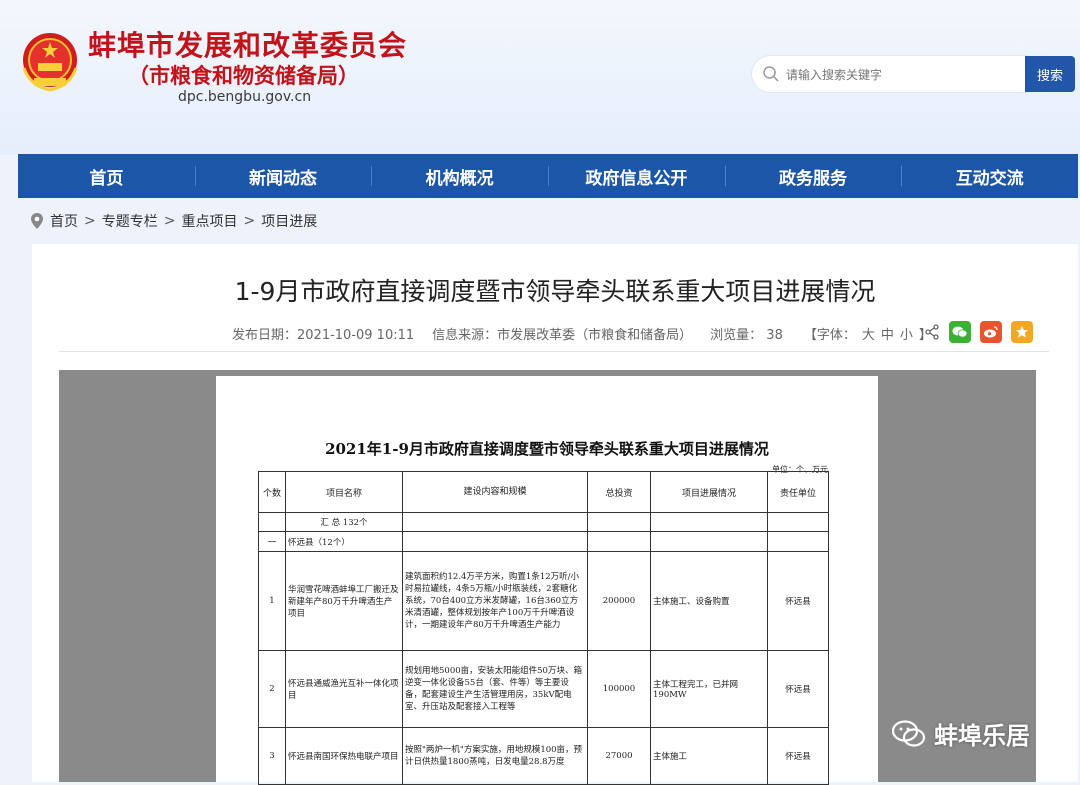 The width and height of the screenshot is (1080, 785). Describe the element at coordinates (813, 176) in the screenshot. I see `nav-services: 政务服务` at that location.